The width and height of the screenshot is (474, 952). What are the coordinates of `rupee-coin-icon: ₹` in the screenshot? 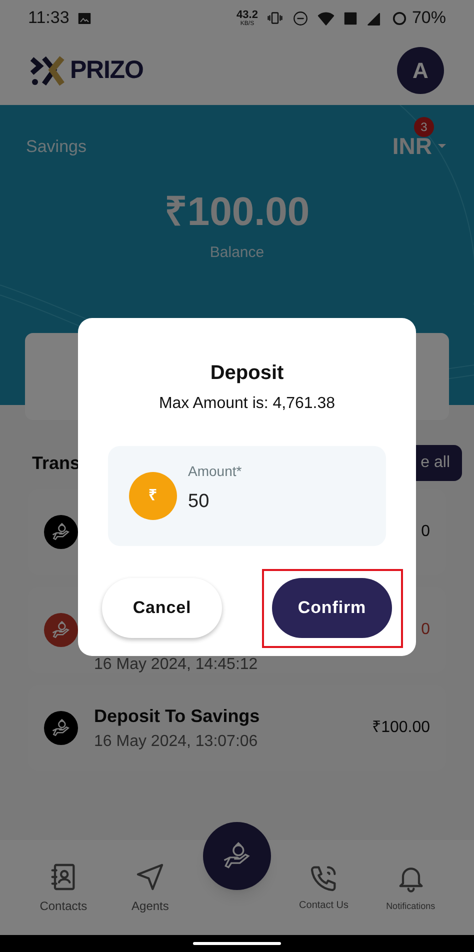 It's located at (153, 496).